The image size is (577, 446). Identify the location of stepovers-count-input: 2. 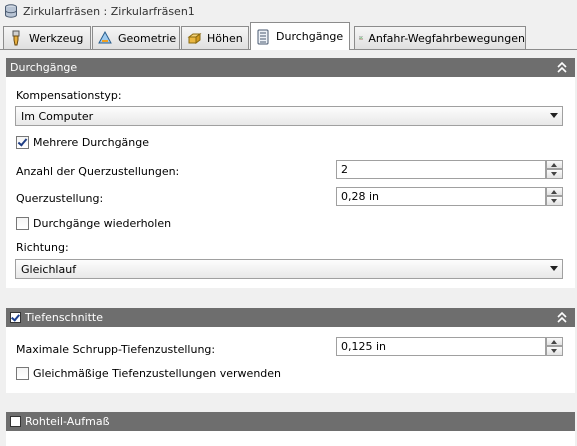
(449, 169).